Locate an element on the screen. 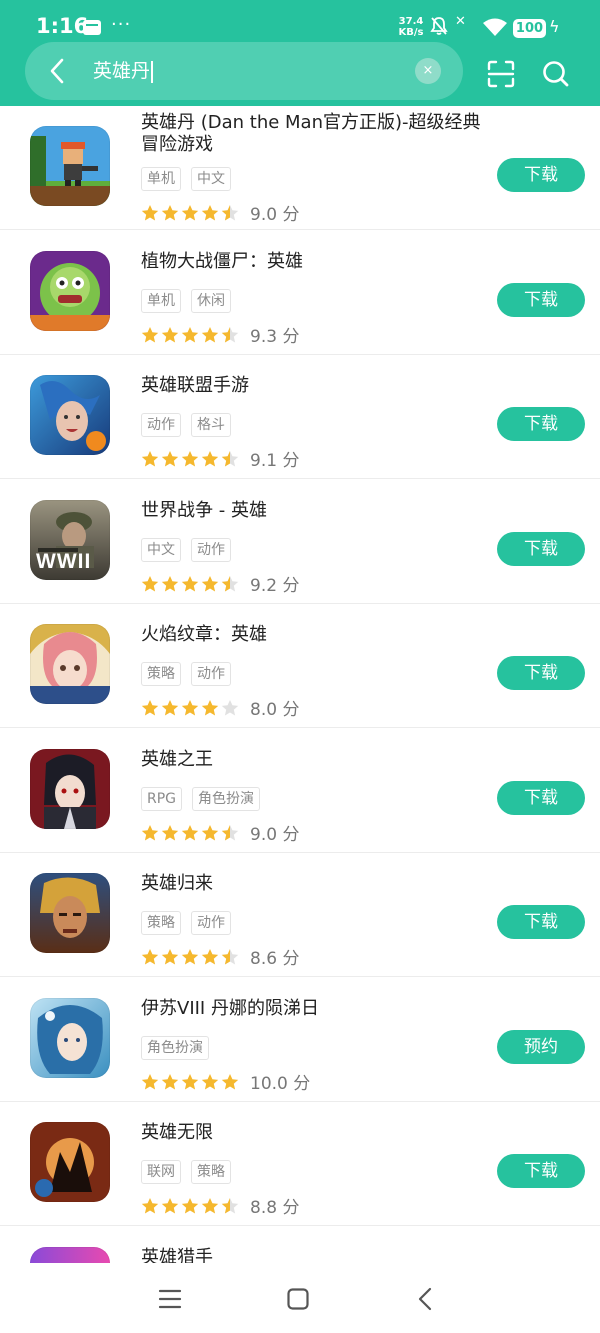 The image size is (600, 1333). app-name: 英雄无限 is located at coordinates (311, 1133).